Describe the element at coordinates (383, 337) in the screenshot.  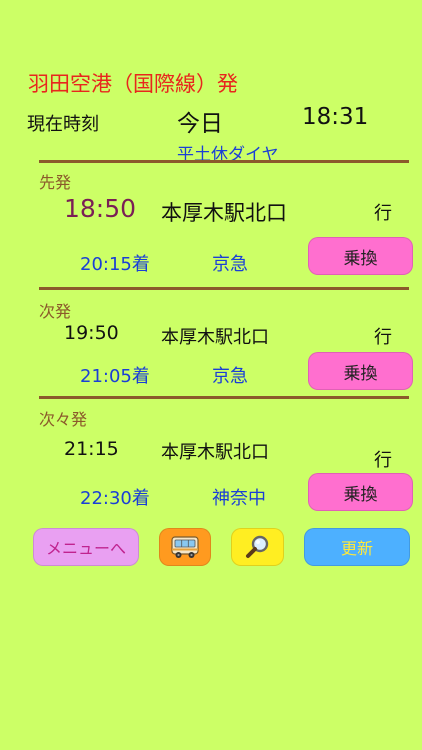
I see `bound-label-second: 行` at that location.